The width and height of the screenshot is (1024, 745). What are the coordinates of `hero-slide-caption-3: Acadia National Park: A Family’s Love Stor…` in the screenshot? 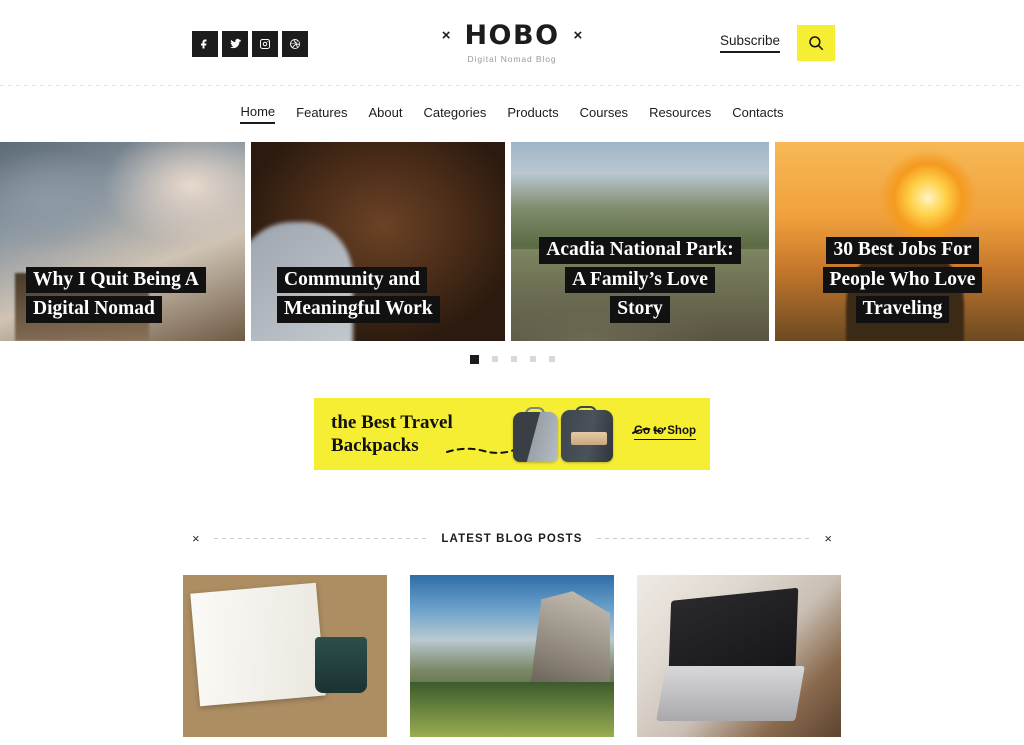 It's located at (640, 280).